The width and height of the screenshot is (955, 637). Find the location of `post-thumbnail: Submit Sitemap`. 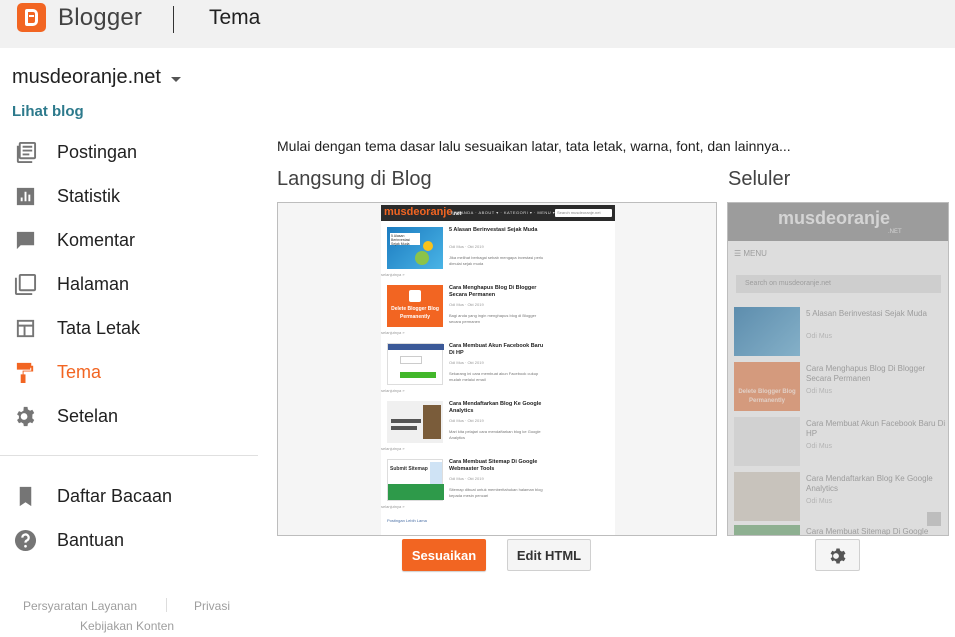

post-thumbnail: Submit Sitemap is located at coordinates (415, 480).